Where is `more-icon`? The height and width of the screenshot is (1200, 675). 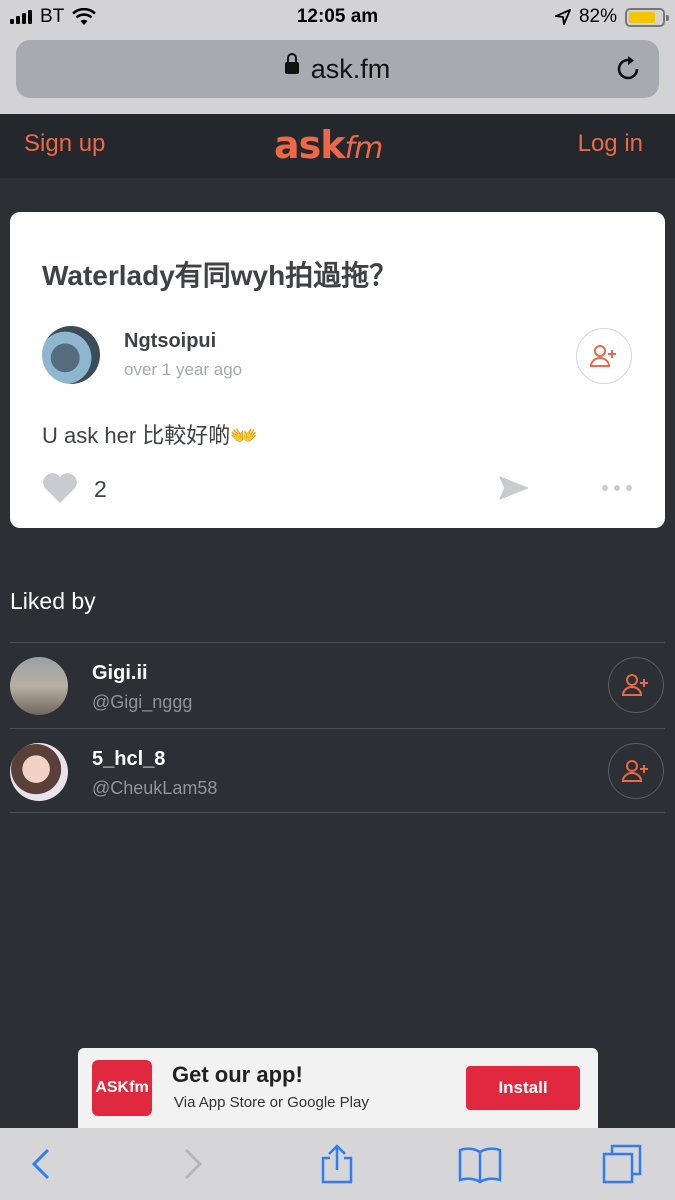 more-icon is located at coordinates (617, 488).